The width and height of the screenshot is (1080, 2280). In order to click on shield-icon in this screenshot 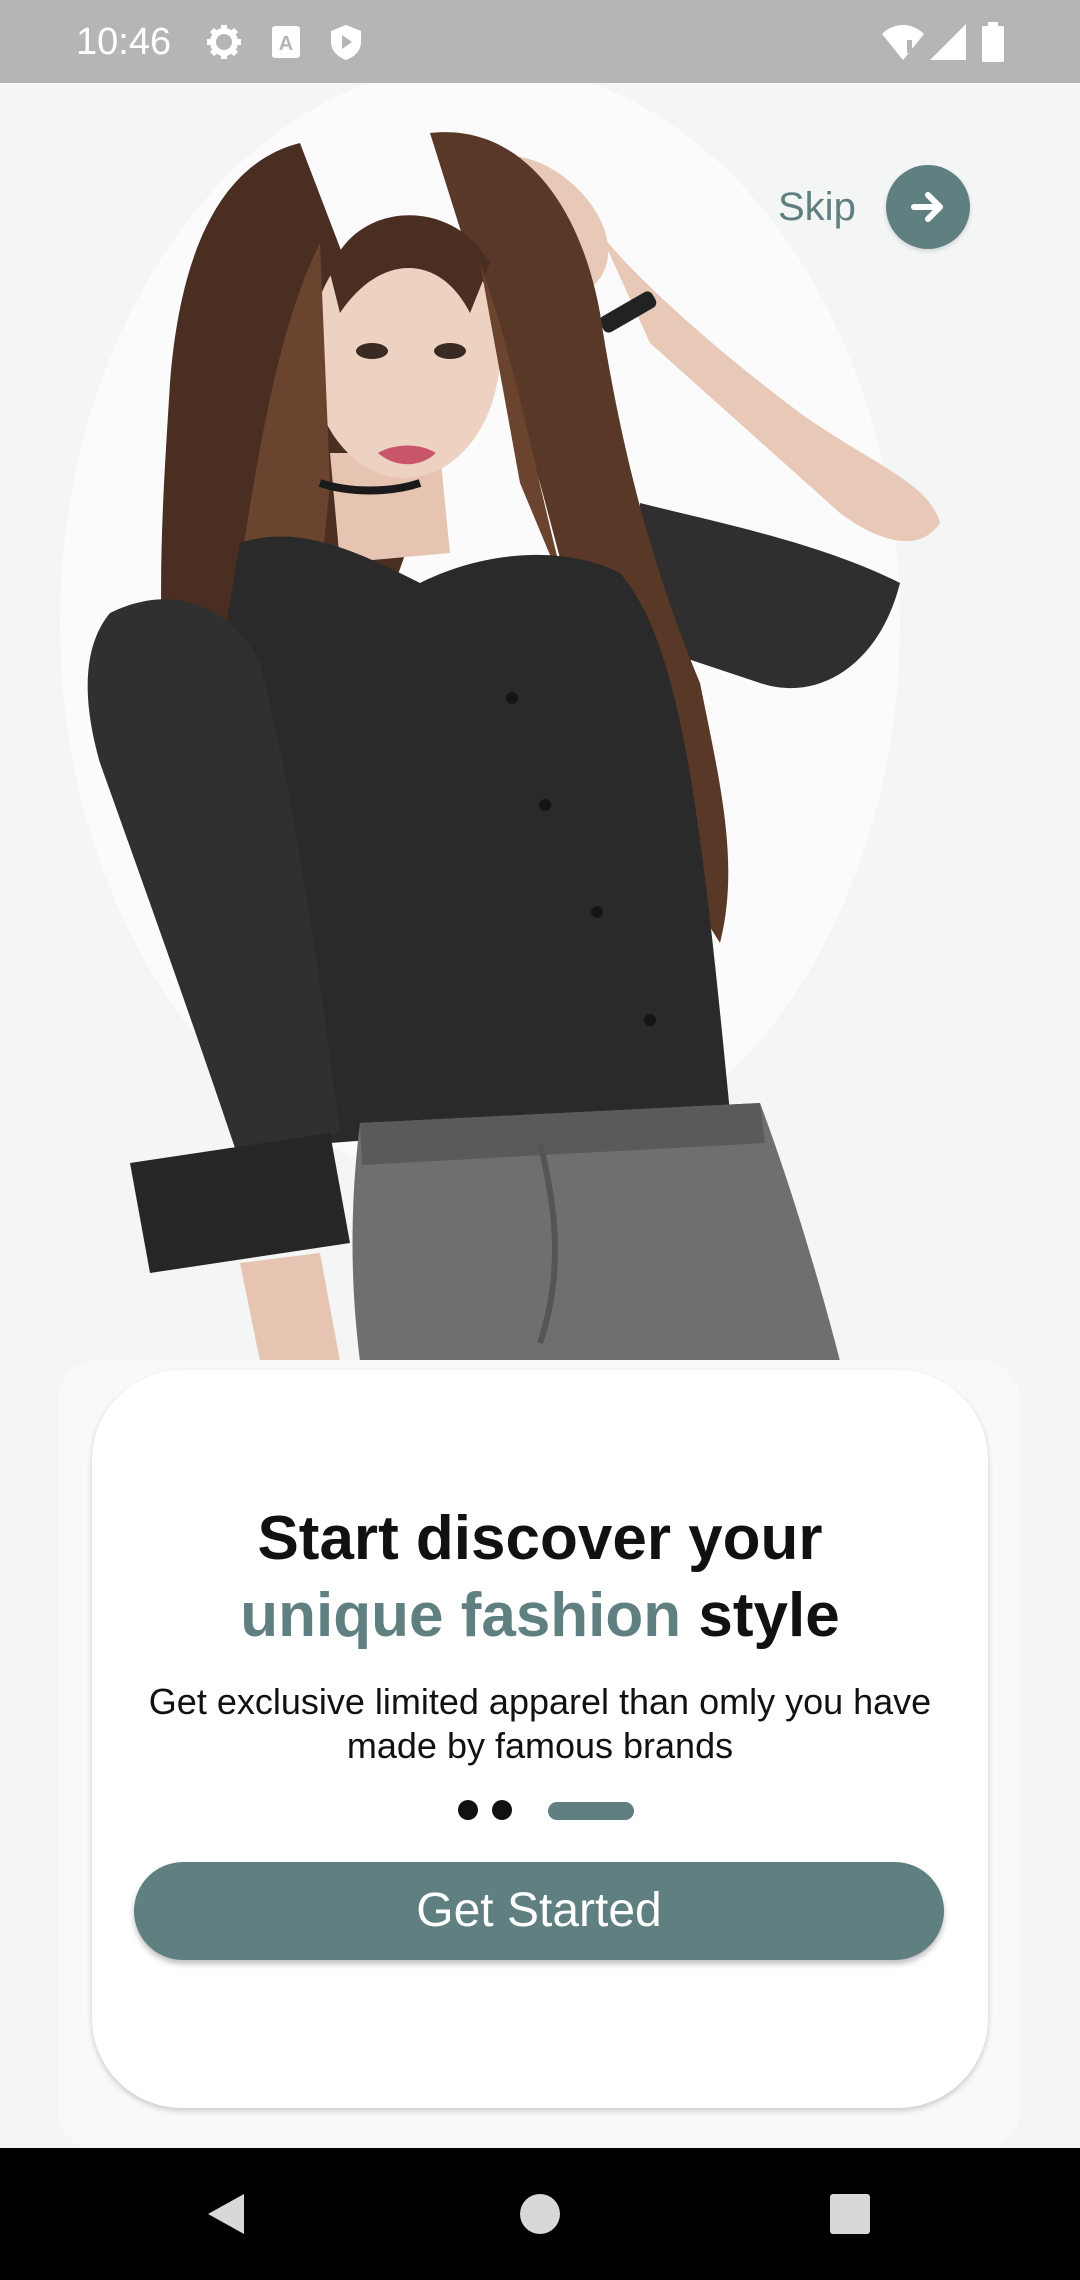, I will do `click(346, 42)`.